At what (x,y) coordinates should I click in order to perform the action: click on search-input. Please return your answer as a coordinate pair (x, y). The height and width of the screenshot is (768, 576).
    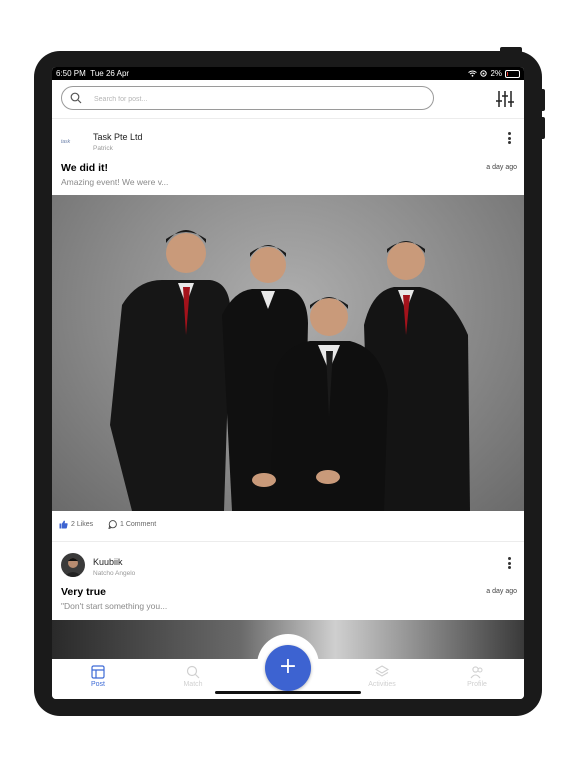
    Looking at the image, I should click on (254, 99).